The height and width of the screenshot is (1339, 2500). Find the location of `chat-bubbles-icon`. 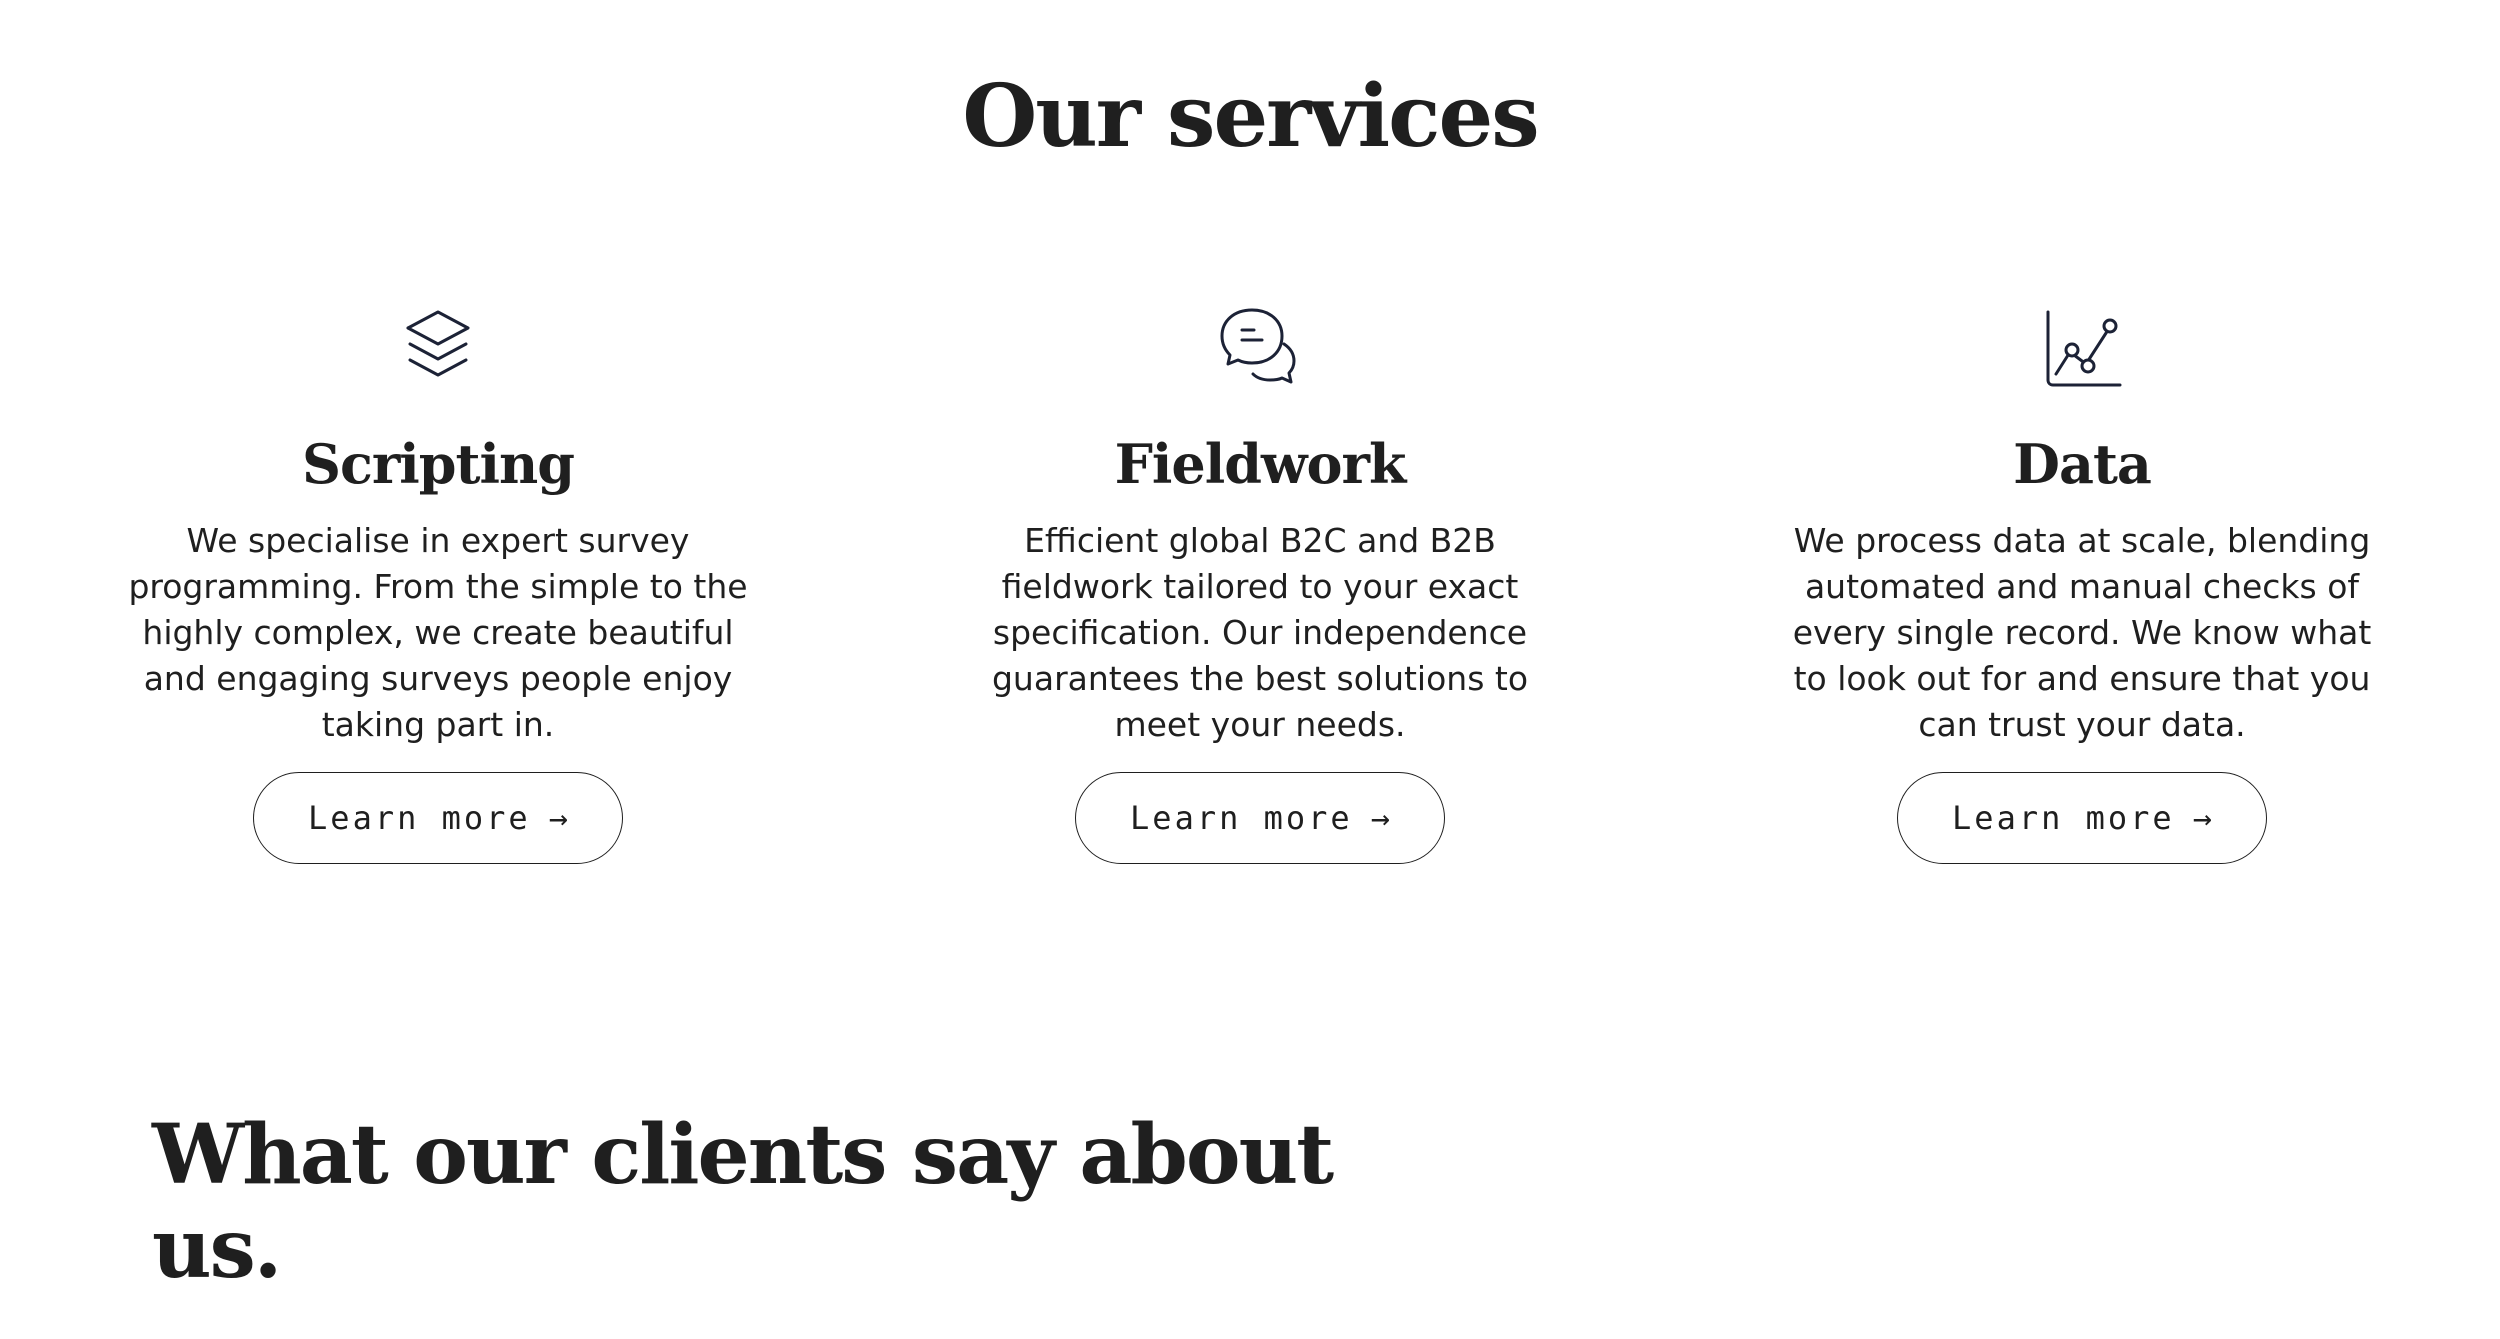

chat-bubbles-icon is located at coordinates (1258, 346).